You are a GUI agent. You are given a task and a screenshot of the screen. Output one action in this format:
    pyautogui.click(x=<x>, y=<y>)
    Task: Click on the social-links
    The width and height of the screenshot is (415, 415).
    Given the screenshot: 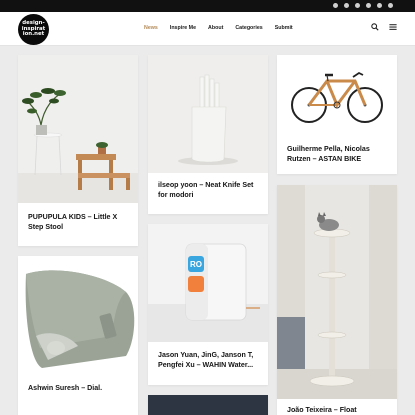 What is the action you would take?
    pyautogui.click(x=363, y=5)
    